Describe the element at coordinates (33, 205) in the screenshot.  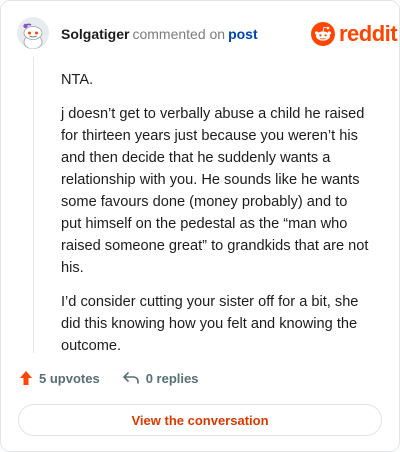
I see `thread-line` at that location.